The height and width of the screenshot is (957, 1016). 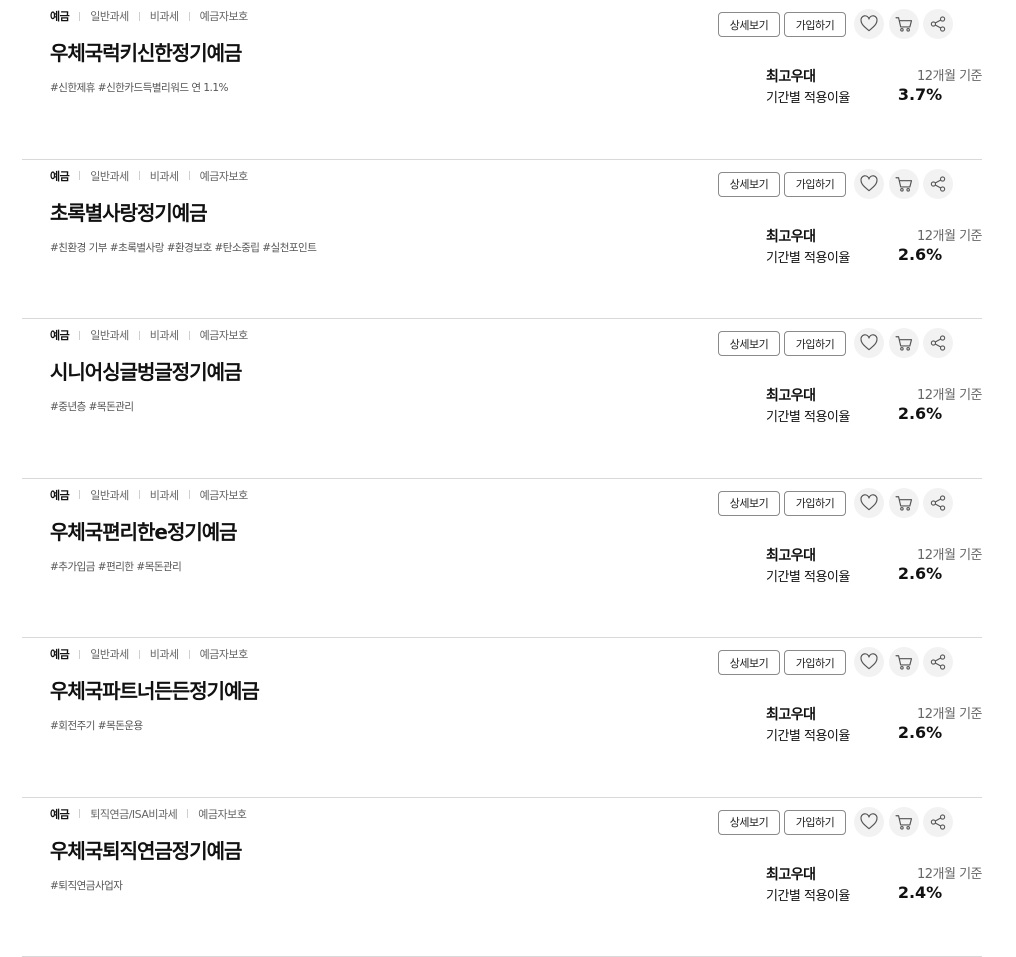 What do you see at coordinates (128, 211) in the screenshot?
I see `product-title: 초록별사랑정기예금` at bounding box center [128, 211].